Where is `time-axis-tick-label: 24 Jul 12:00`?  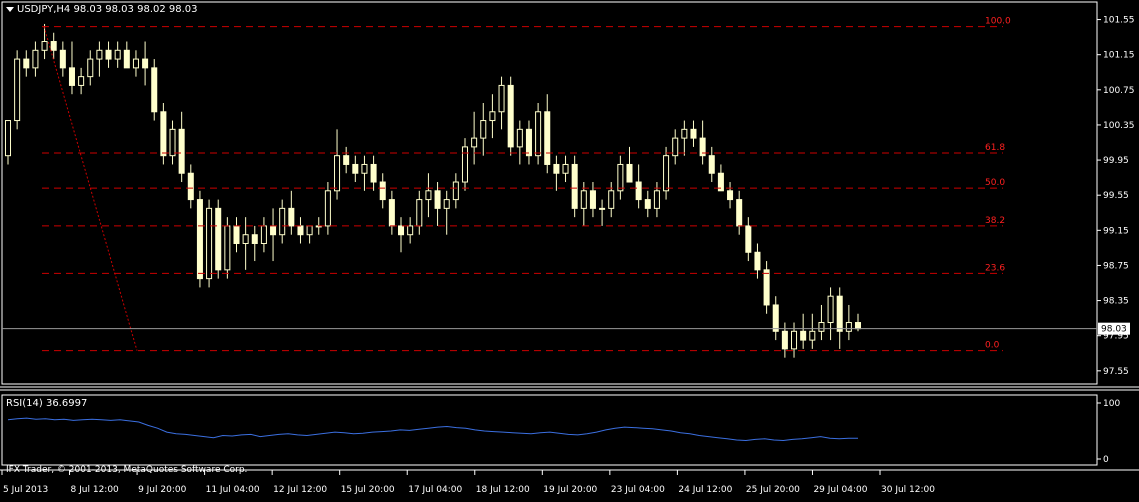 time-axis-tick-label: 24 Jul 12:00 is located at coordinates (705, 490).